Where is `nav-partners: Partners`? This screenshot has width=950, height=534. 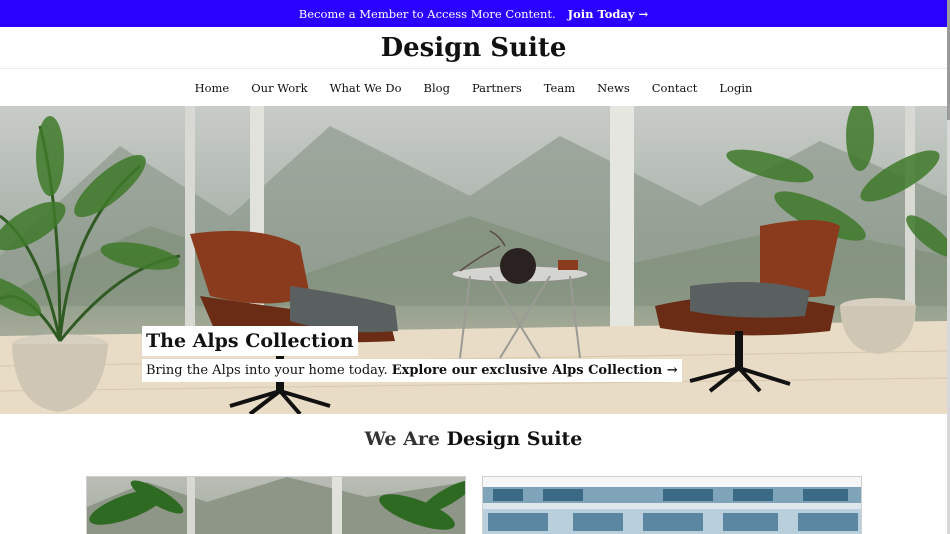
nav-partners: Partners is located at coordinates (497, 88).